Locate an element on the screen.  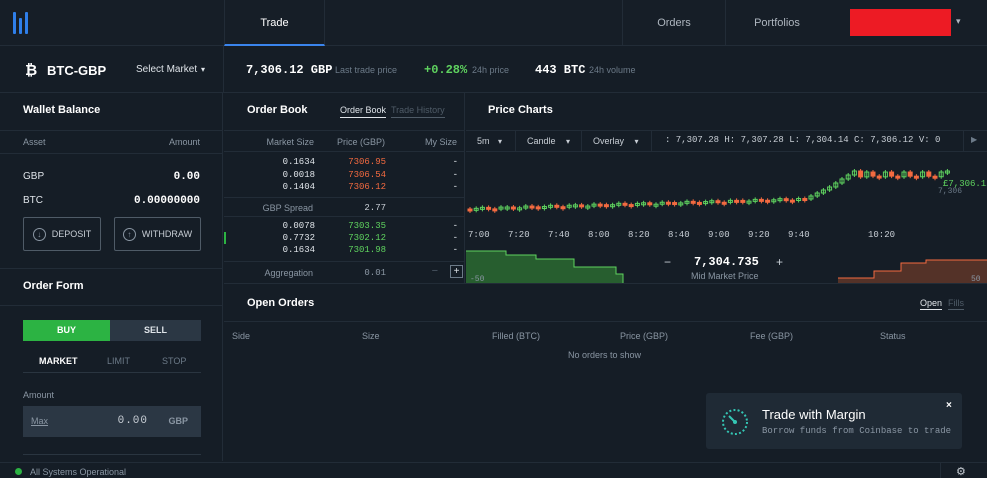
spread-row: GBP Spread 2.77 is located at coordinates (344, 207).